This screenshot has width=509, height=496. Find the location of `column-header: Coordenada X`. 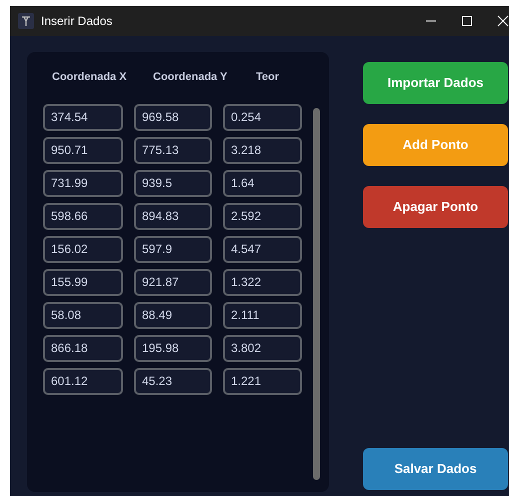

column-header: Coordenada X is located at coordinates (90, 77).